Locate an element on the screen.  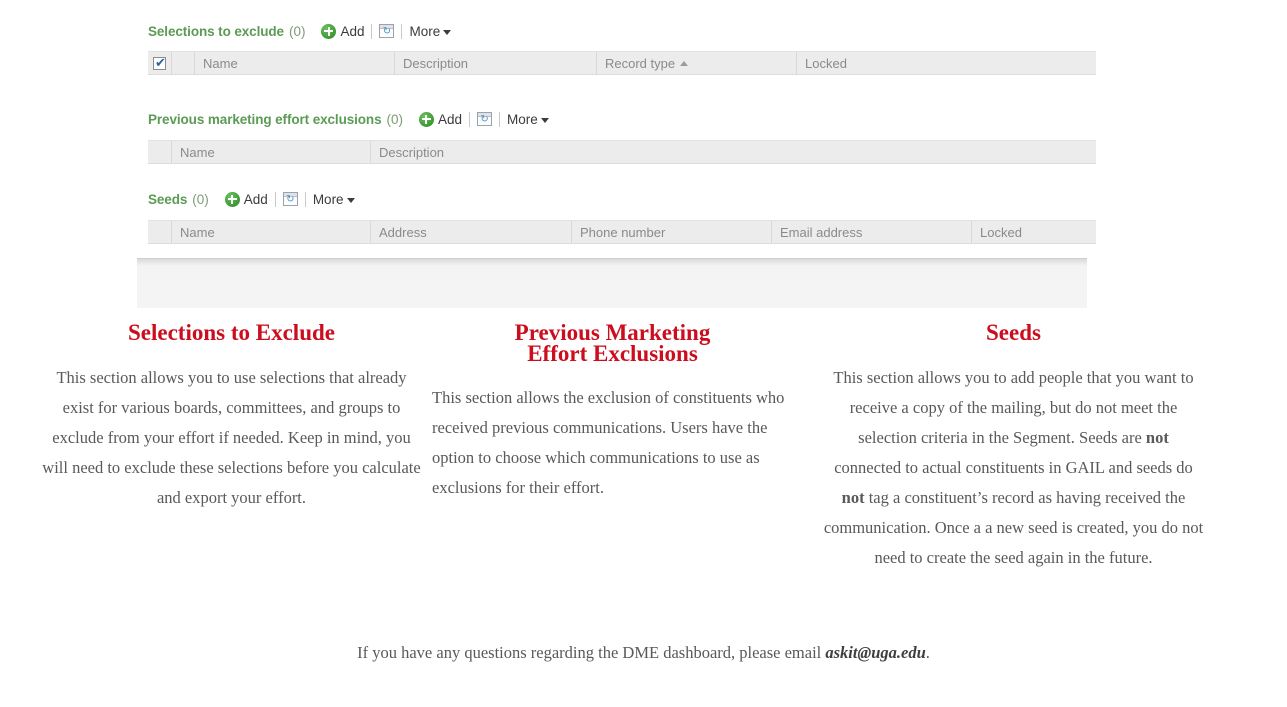
section-header-selections-to-exclude: Selections to exclude (0) Add ↻ More is located at coordinates (622, 31).